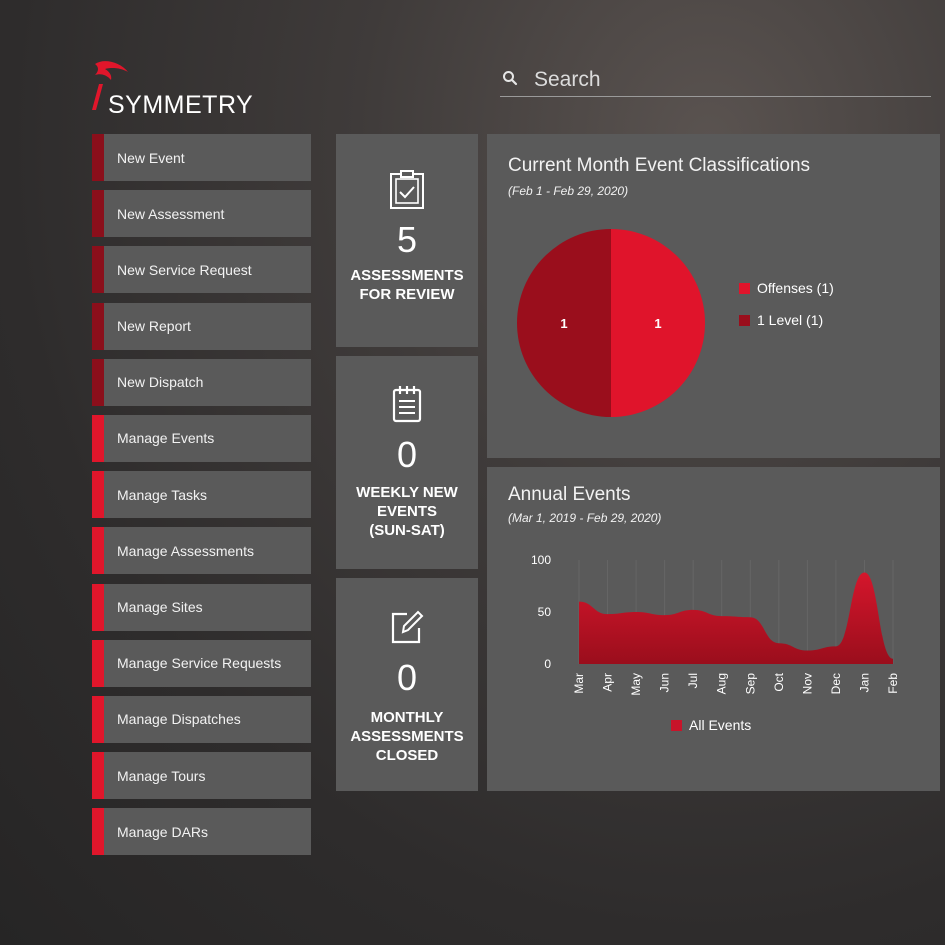  I want to click on y-tick-label: 100, so click(541, 560).